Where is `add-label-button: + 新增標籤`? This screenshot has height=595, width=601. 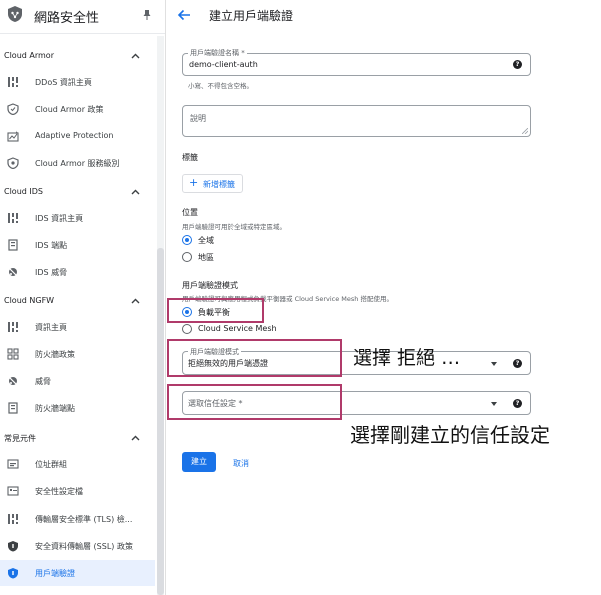 add-label-button: + 新增標籤 is located at coordinates (212, 183).